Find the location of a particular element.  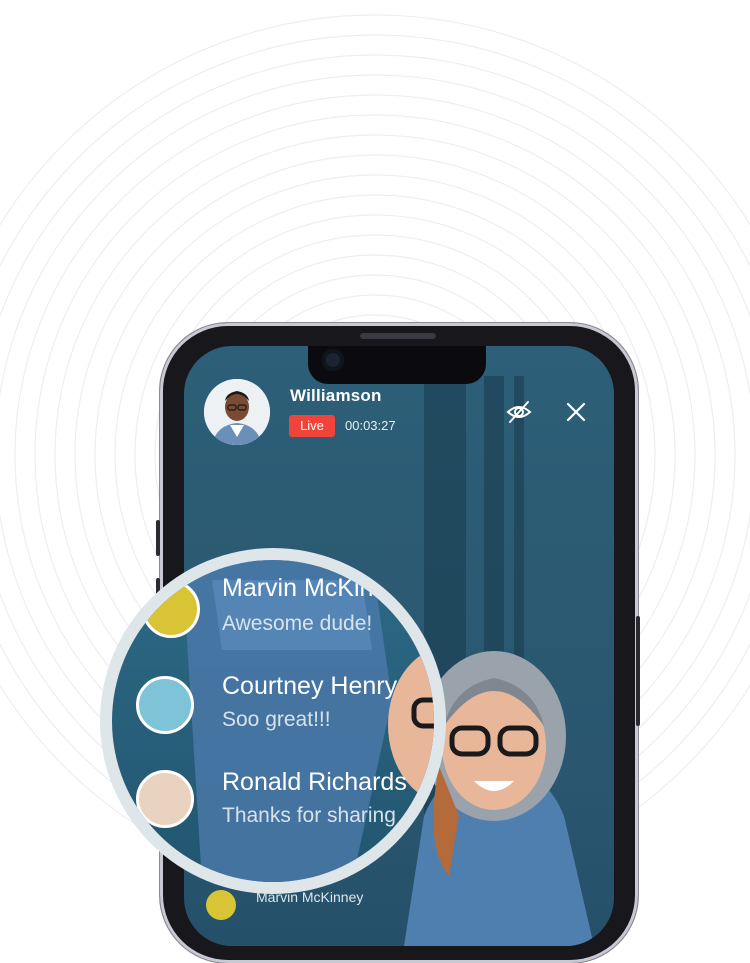

host-avatar is located at coordinates (237, 412).